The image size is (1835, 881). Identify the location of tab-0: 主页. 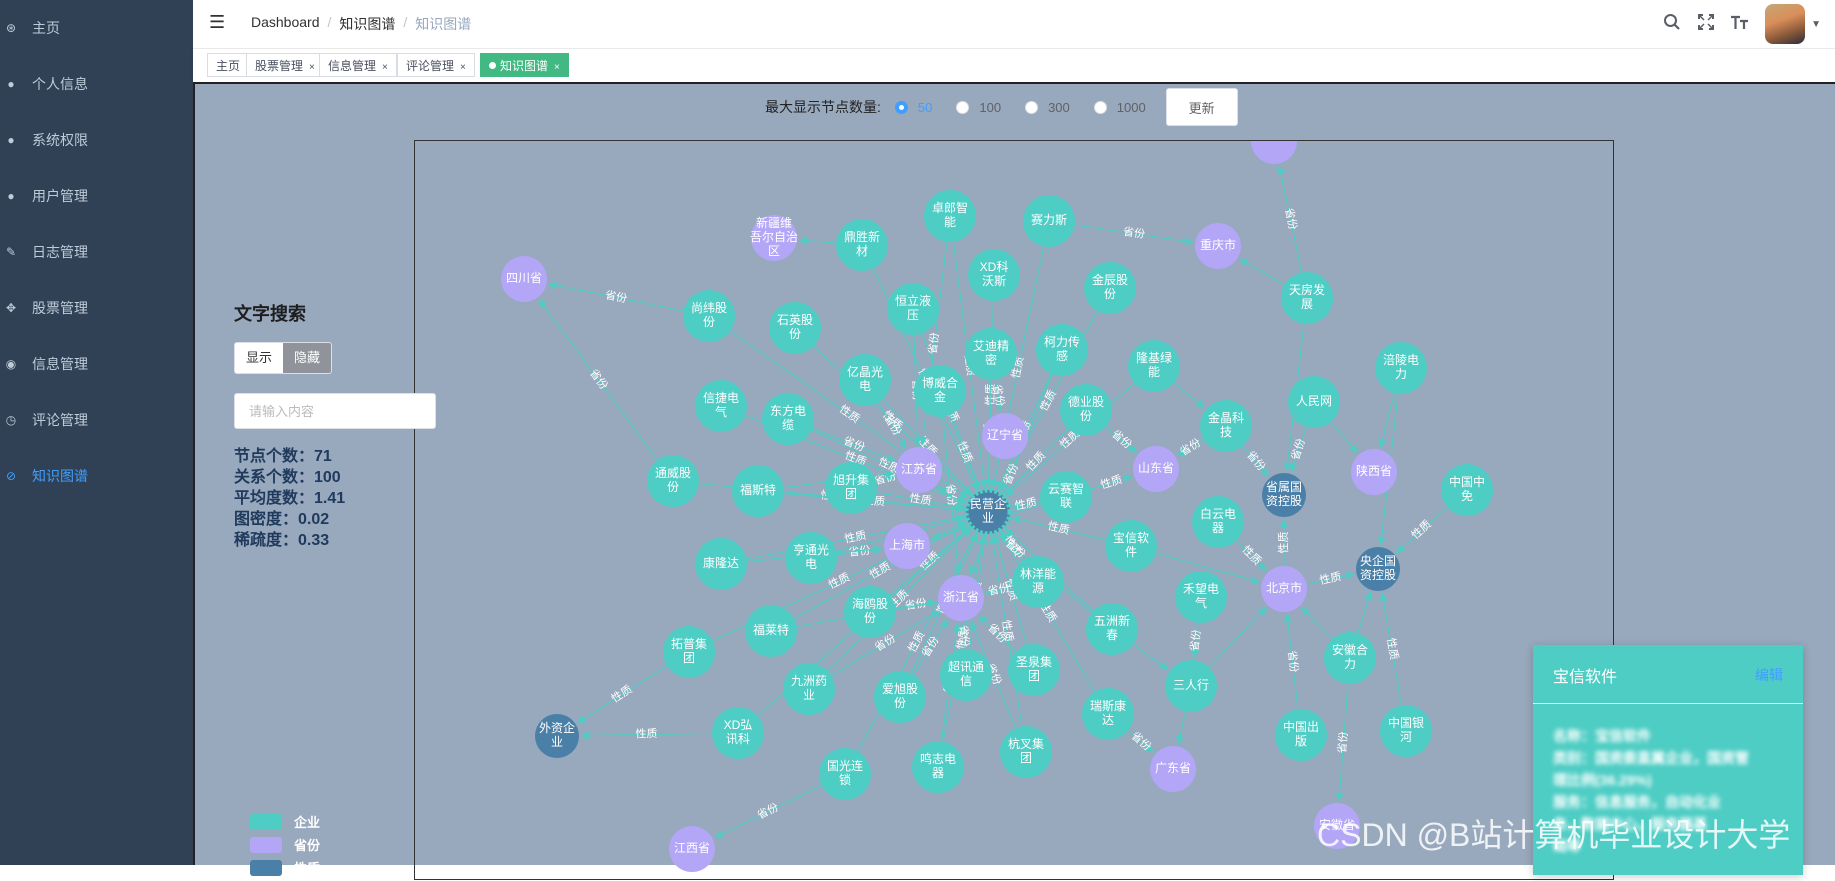
(228, 65).